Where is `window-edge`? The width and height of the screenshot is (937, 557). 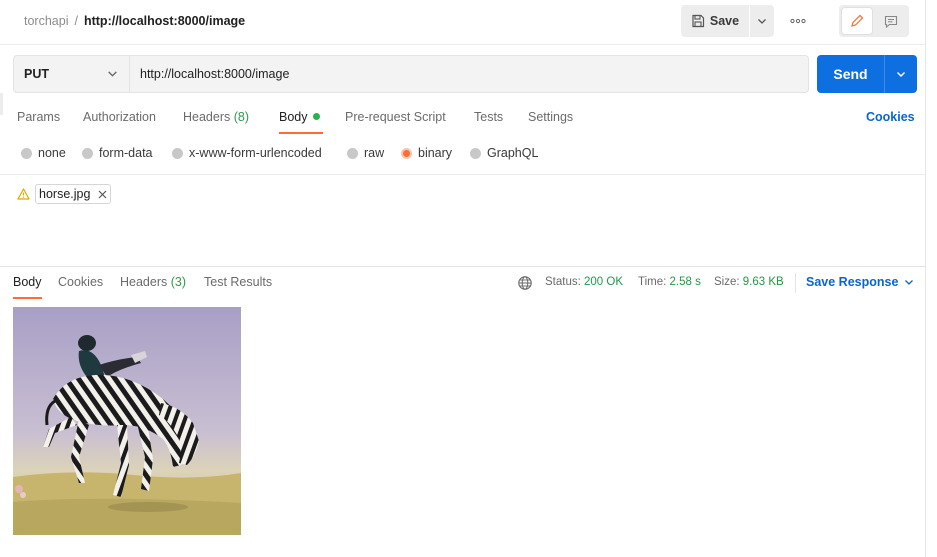 window-edge is located at coordinates (925, 278).